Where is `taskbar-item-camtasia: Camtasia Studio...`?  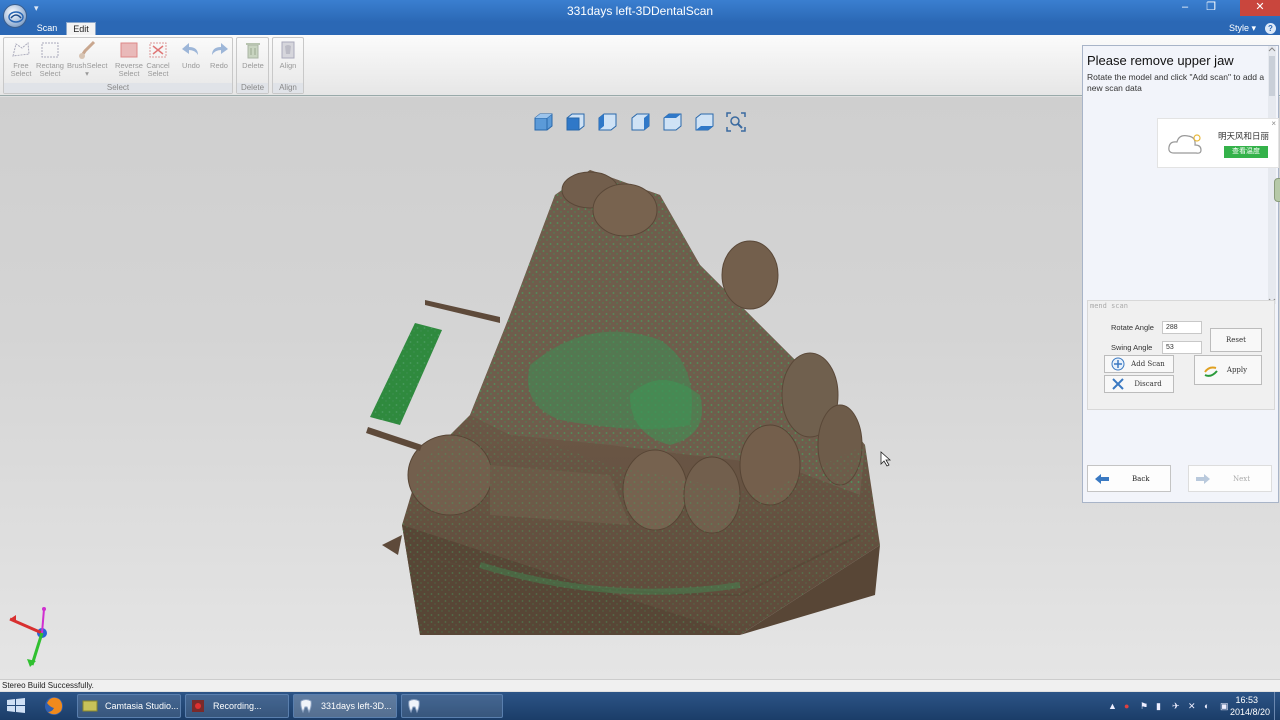
taskbar-item-camtasia: Camtasia Studio... is located at coordinates (129, 706).